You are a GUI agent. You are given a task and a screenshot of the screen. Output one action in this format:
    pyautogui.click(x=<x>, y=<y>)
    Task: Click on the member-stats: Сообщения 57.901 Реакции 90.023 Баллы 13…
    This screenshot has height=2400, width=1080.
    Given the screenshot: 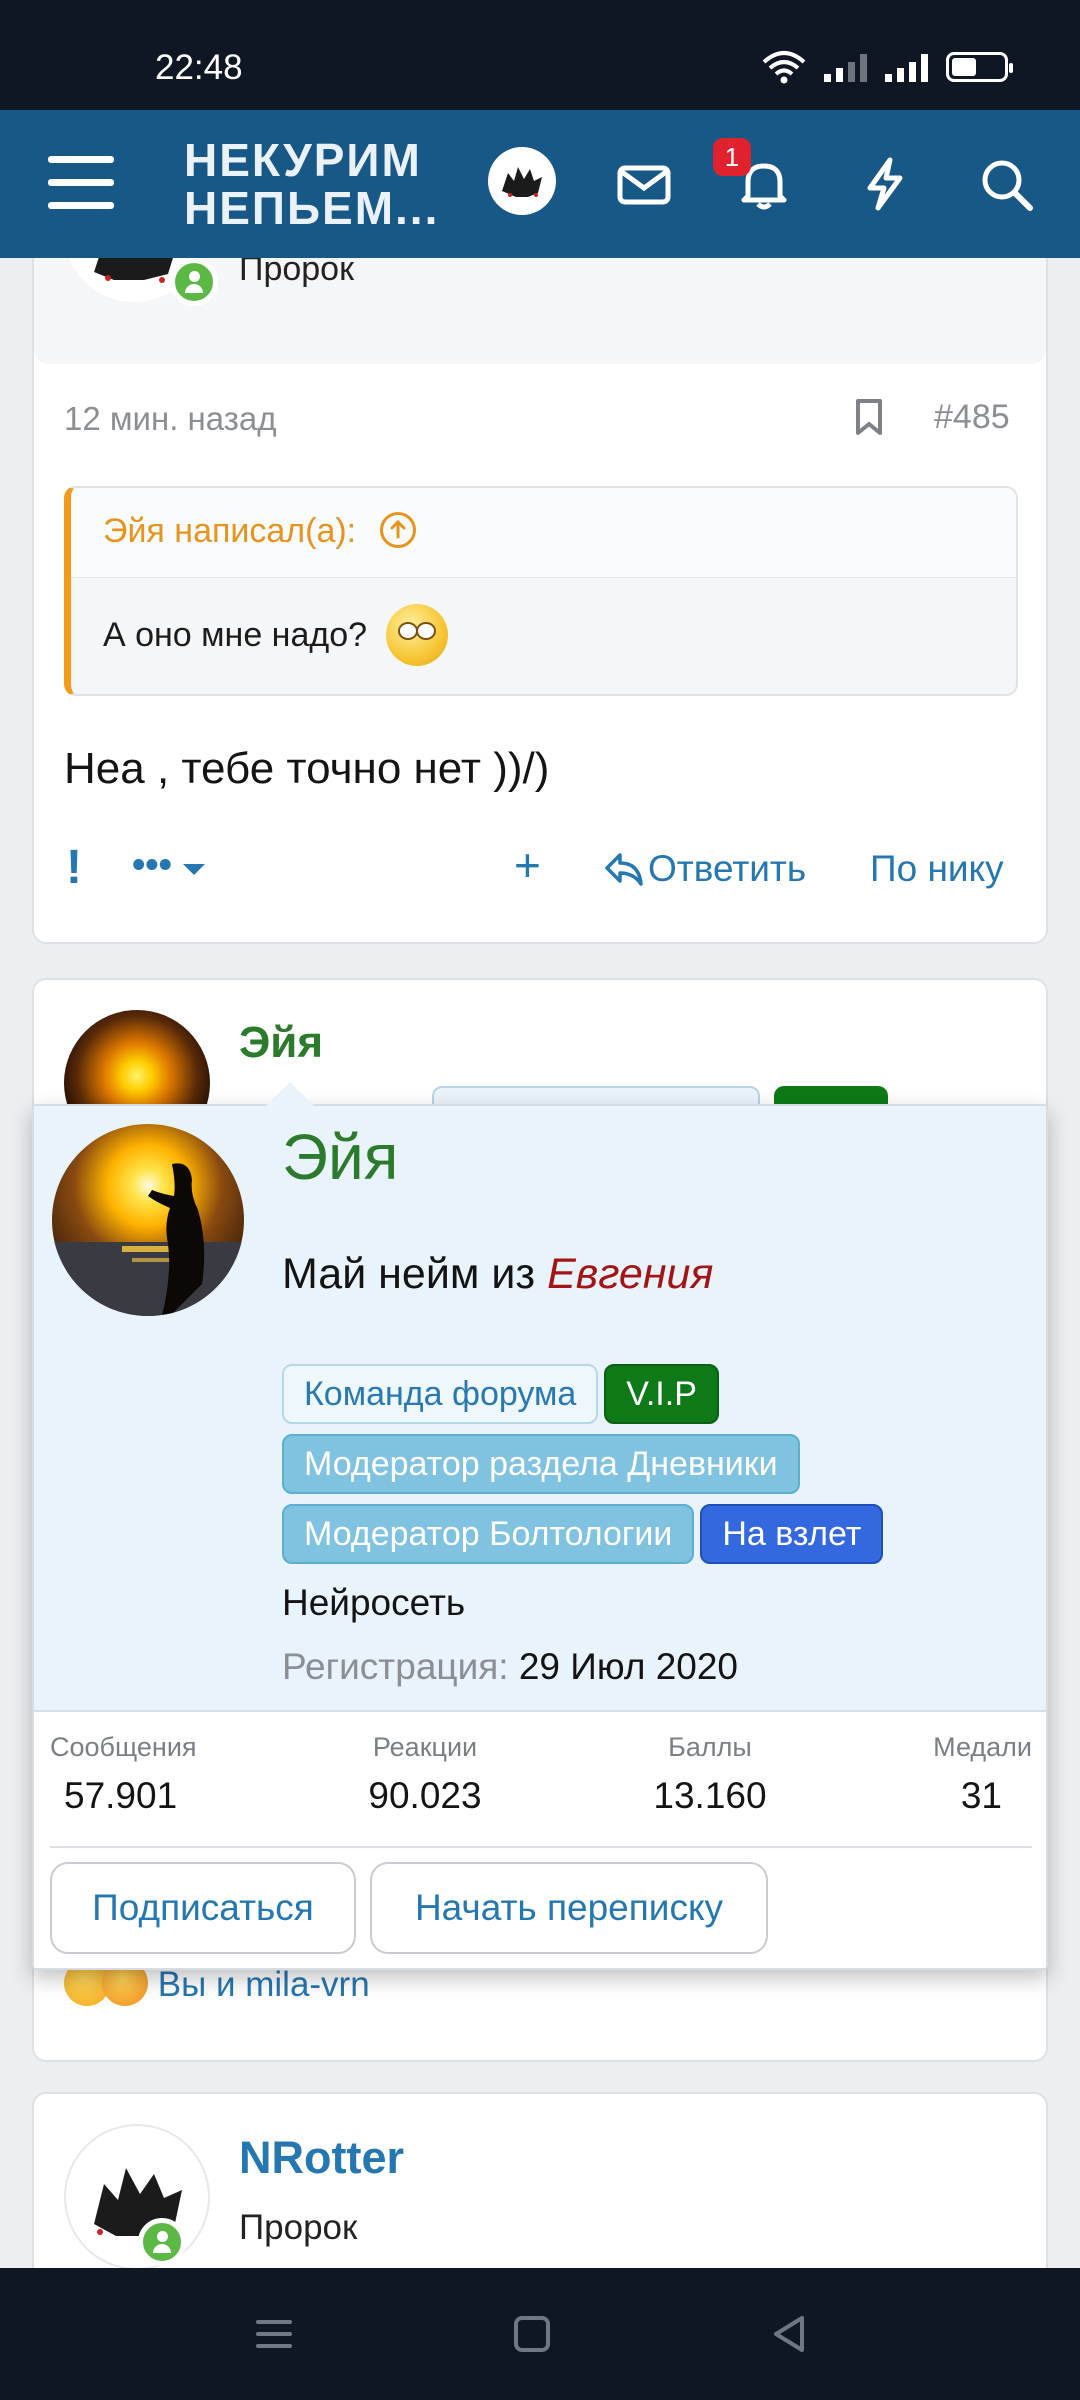 What is the action you would take?
    pyautogui.click(x=541, y=1790)
    